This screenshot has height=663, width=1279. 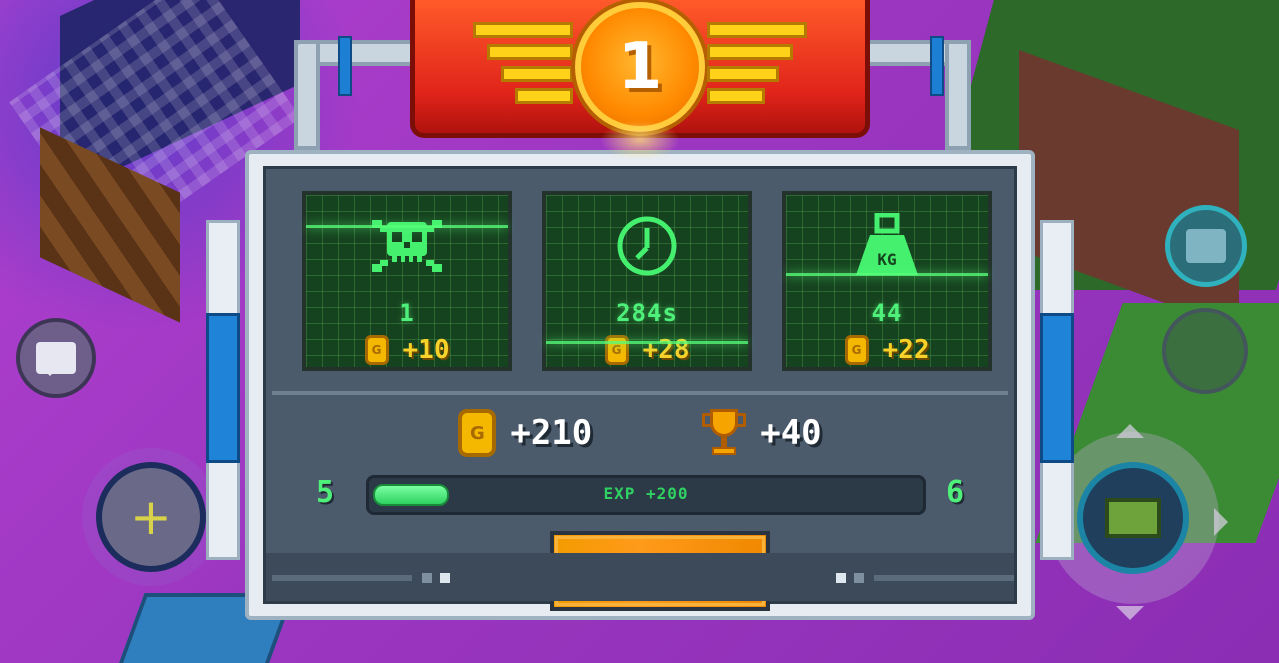 What do you see at coordinates (223, 390) in the screenshot?
I see `left-side-rail` at bounding box center [223, 390].